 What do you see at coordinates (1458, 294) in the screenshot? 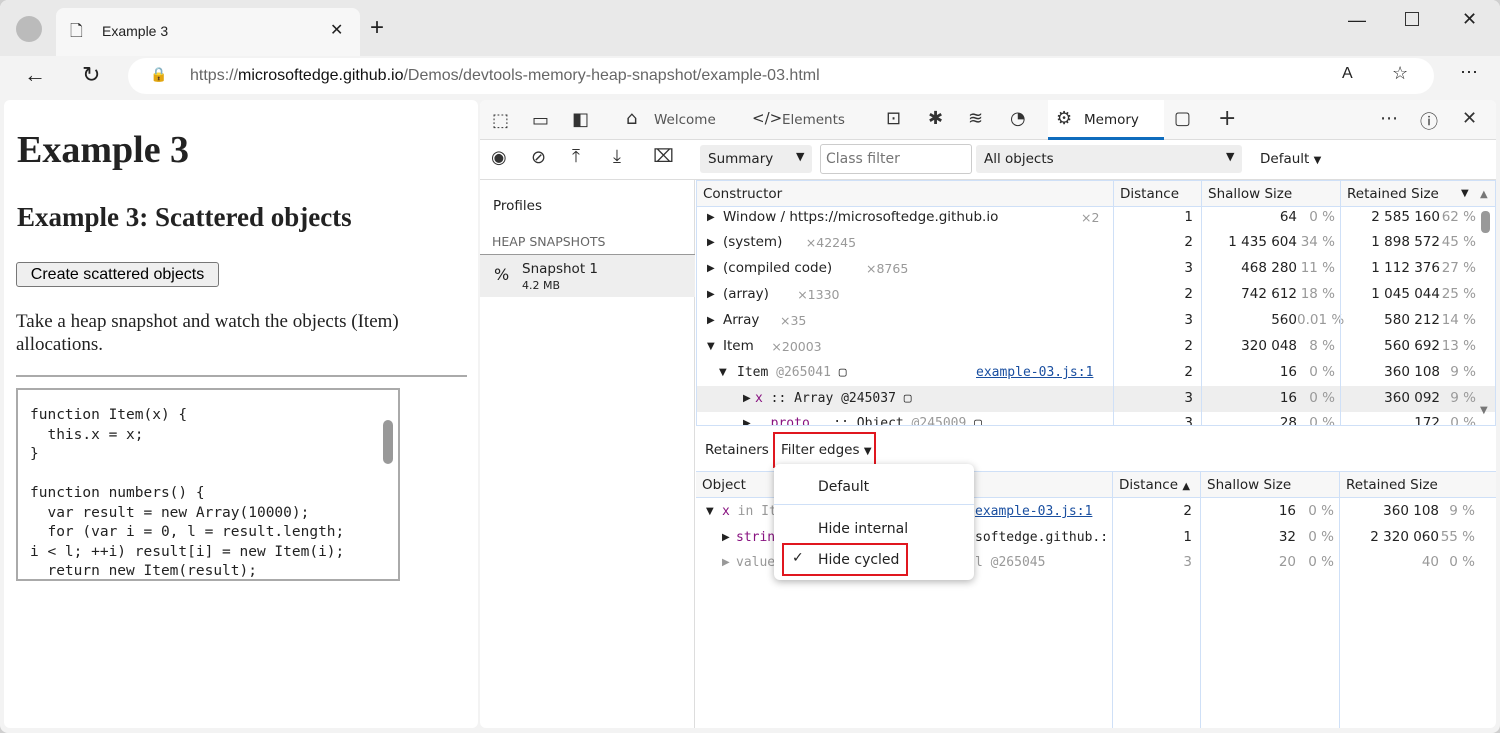
I see `retained-pct-cell: 25 %` at bounding box center [1458, 294].